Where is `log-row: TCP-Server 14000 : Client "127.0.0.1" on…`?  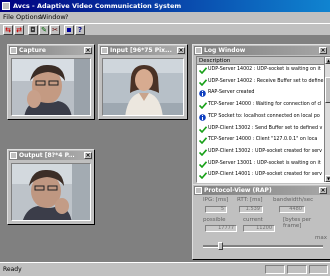
log-row: TCP-Server 14000 : Client "127.0.0.1" on… is located at coordinates (261, 140).